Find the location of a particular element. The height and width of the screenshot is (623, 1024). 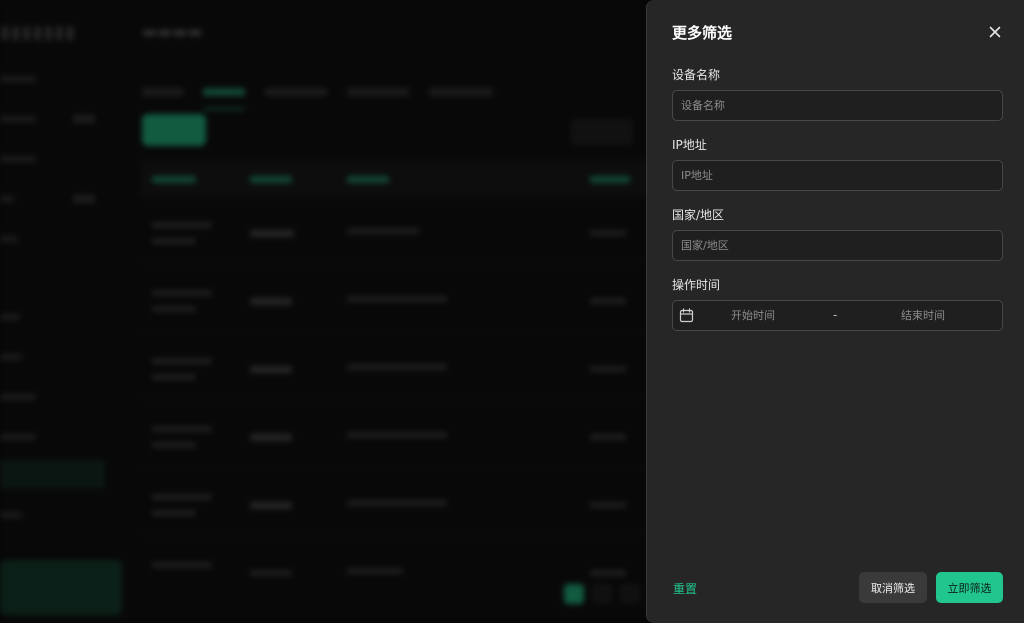

ip-address-field-box is located at coordinates (837, 175).